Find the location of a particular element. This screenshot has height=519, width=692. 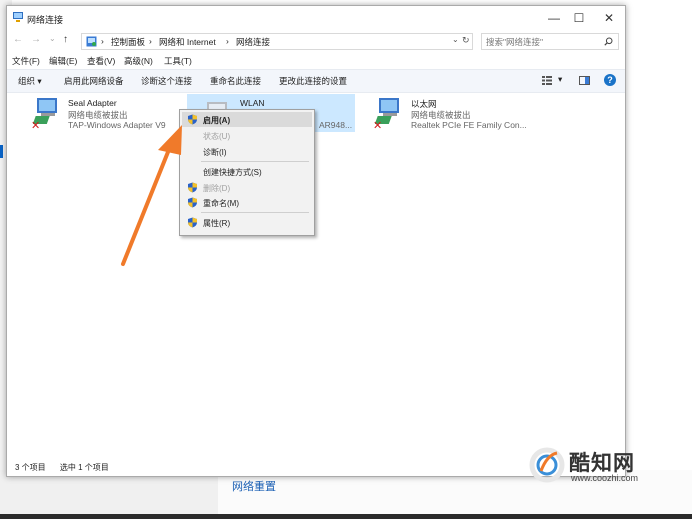

menu-item-enable: 启用(A) is located at coordinates (247, 119).